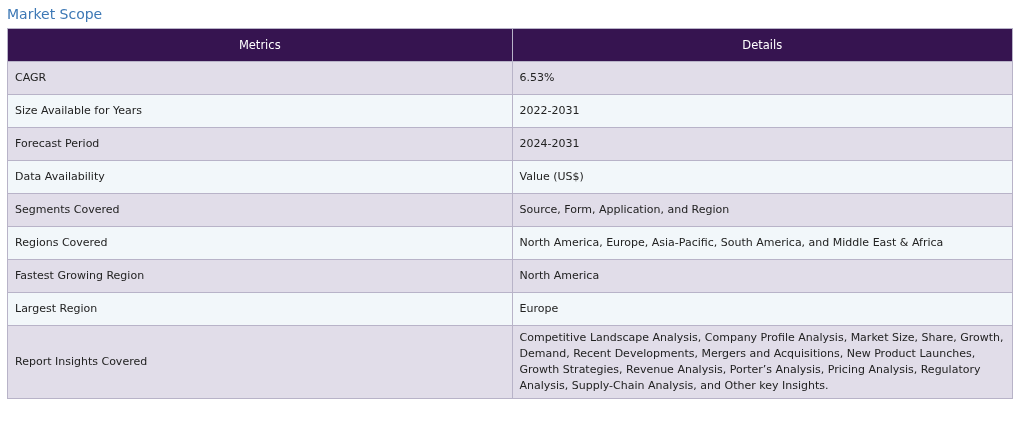 The height and width of the screenshot is (429, 1024). Describe the element at coordinates (259, 243) in the screenshot. I see `table-cell: Regions Covered` at that location.